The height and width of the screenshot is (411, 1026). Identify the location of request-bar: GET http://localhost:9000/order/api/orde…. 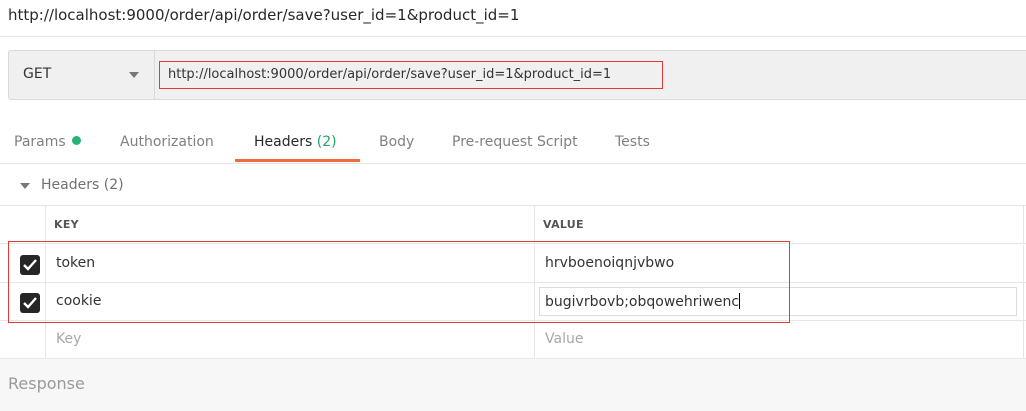
(517, 75).